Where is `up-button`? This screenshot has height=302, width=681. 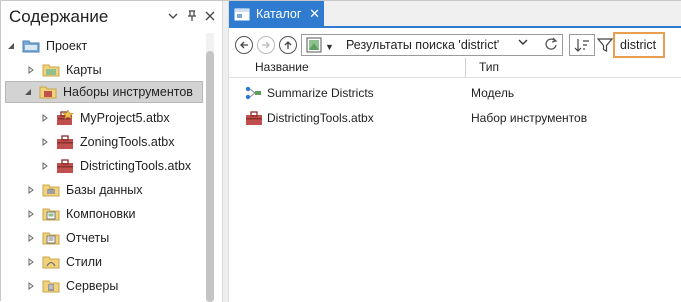
up-button is located at coordinates (288, 45).